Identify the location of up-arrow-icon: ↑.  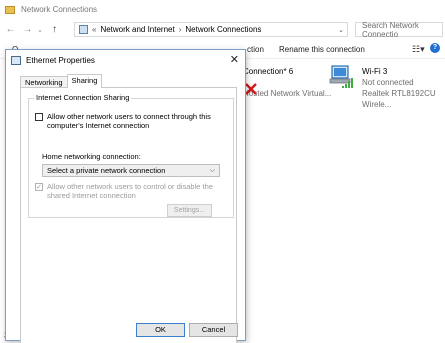
(54, 29).